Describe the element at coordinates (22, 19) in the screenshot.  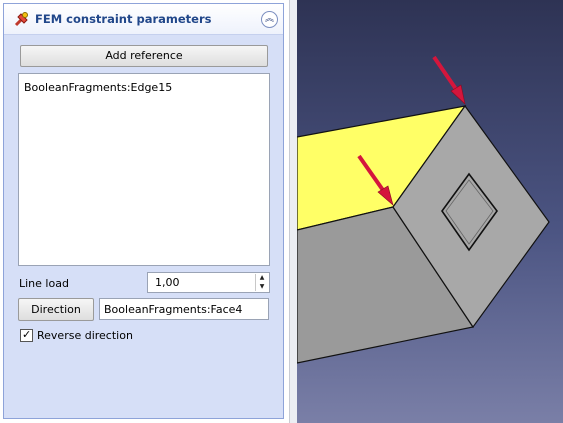
I see `fem-constraint-icon` at that location.